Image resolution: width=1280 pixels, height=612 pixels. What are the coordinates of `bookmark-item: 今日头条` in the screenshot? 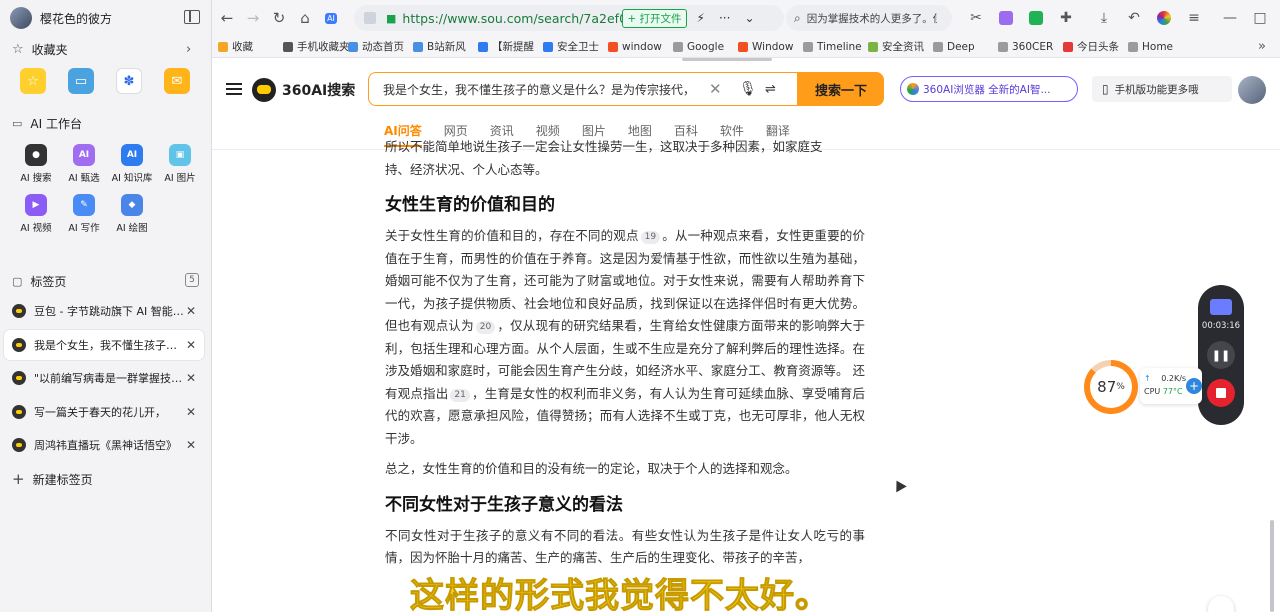 It's located at (1095, 46).